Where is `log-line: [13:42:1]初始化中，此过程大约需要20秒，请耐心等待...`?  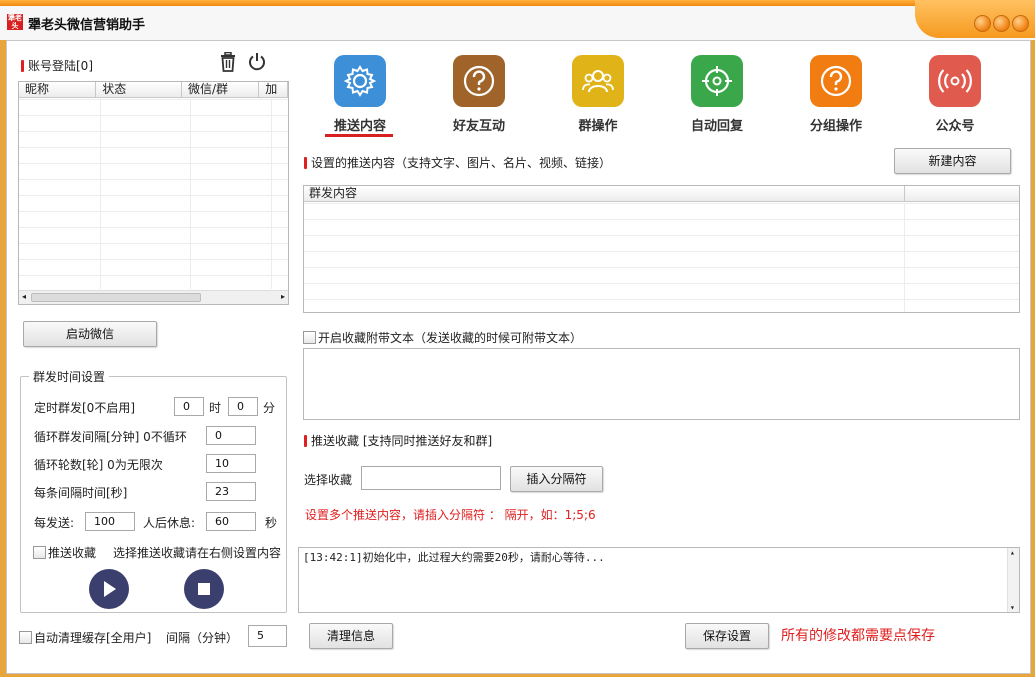
log-line: [13:42:1]初始化中，此过程大约需要20秒，请耐心等待... is located at coordinates (454, 557).